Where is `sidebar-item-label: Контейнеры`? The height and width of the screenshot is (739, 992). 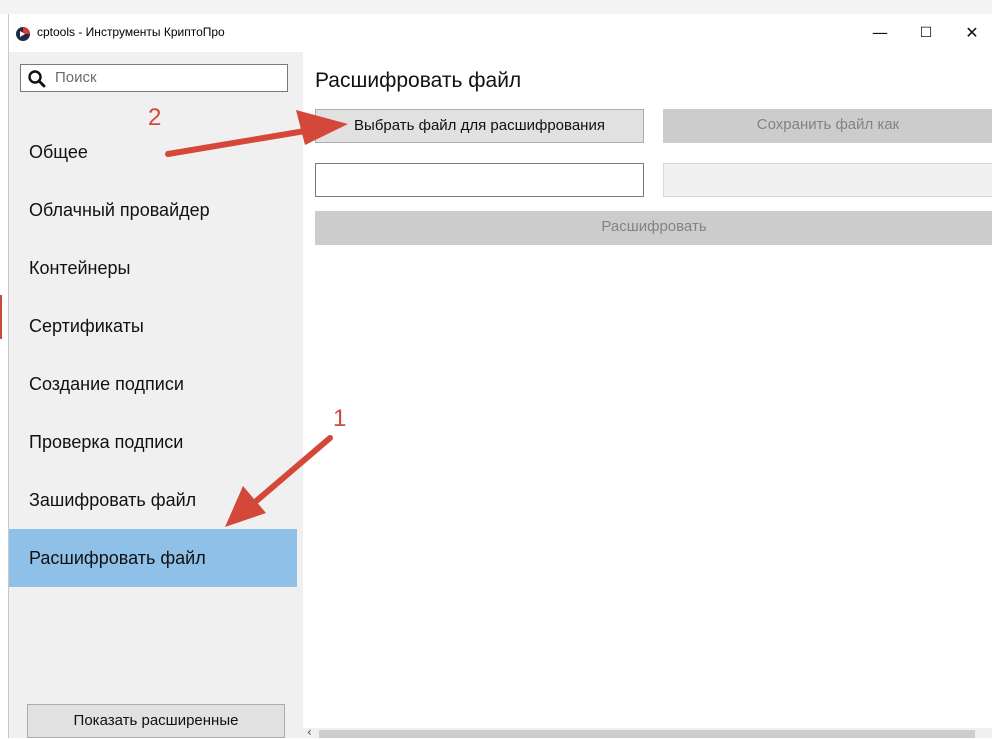
sidebar-item-label: Контейнеры is located at coordinates (80, 268).